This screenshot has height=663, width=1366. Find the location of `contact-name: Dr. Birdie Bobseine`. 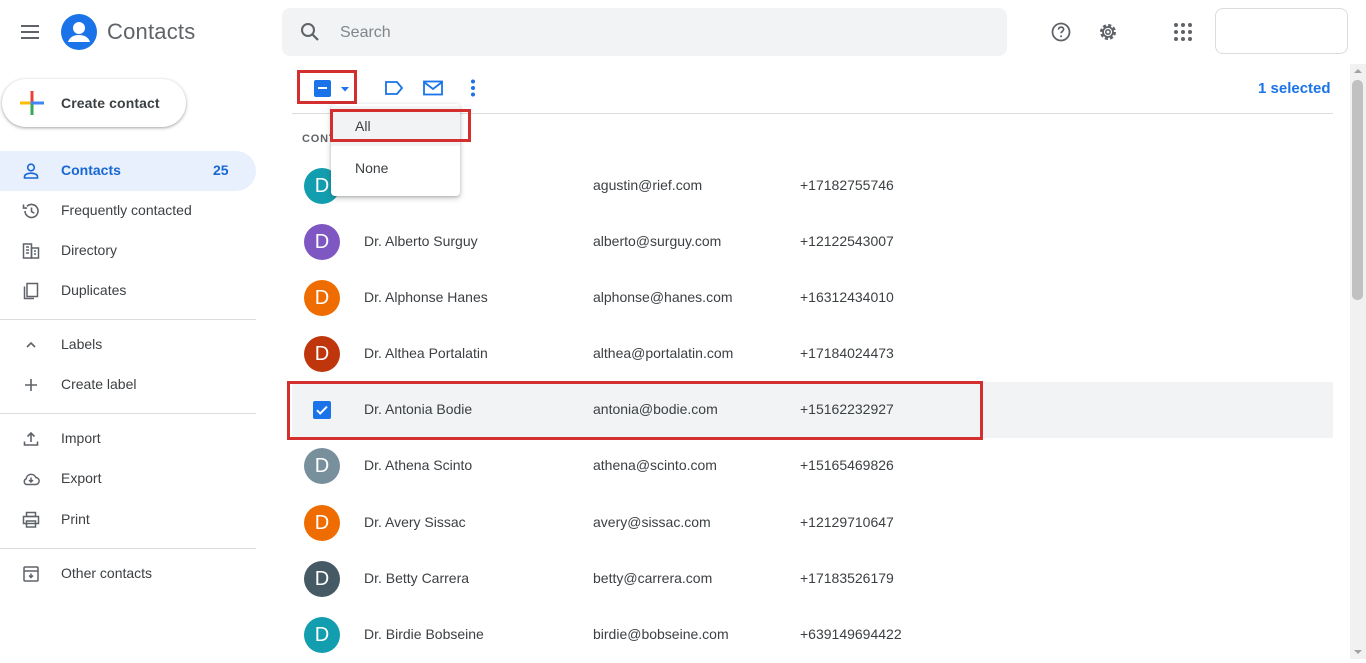

contact-name: Dr. Birdie Bobseine is located at coordinates (424, 634).